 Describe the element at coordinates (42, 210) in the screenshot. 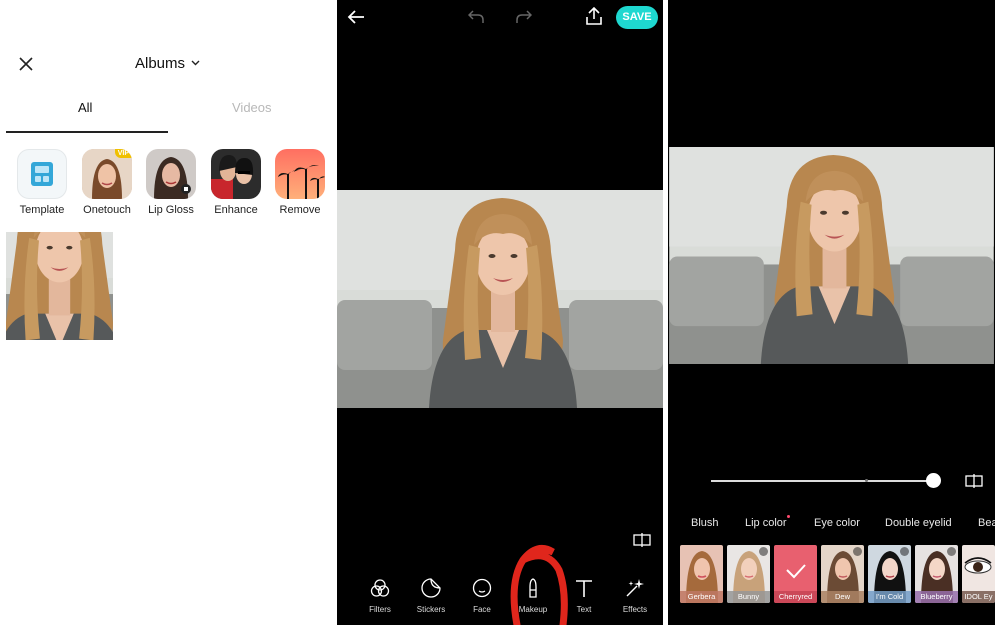

I see `tool-label: Template` at that location.